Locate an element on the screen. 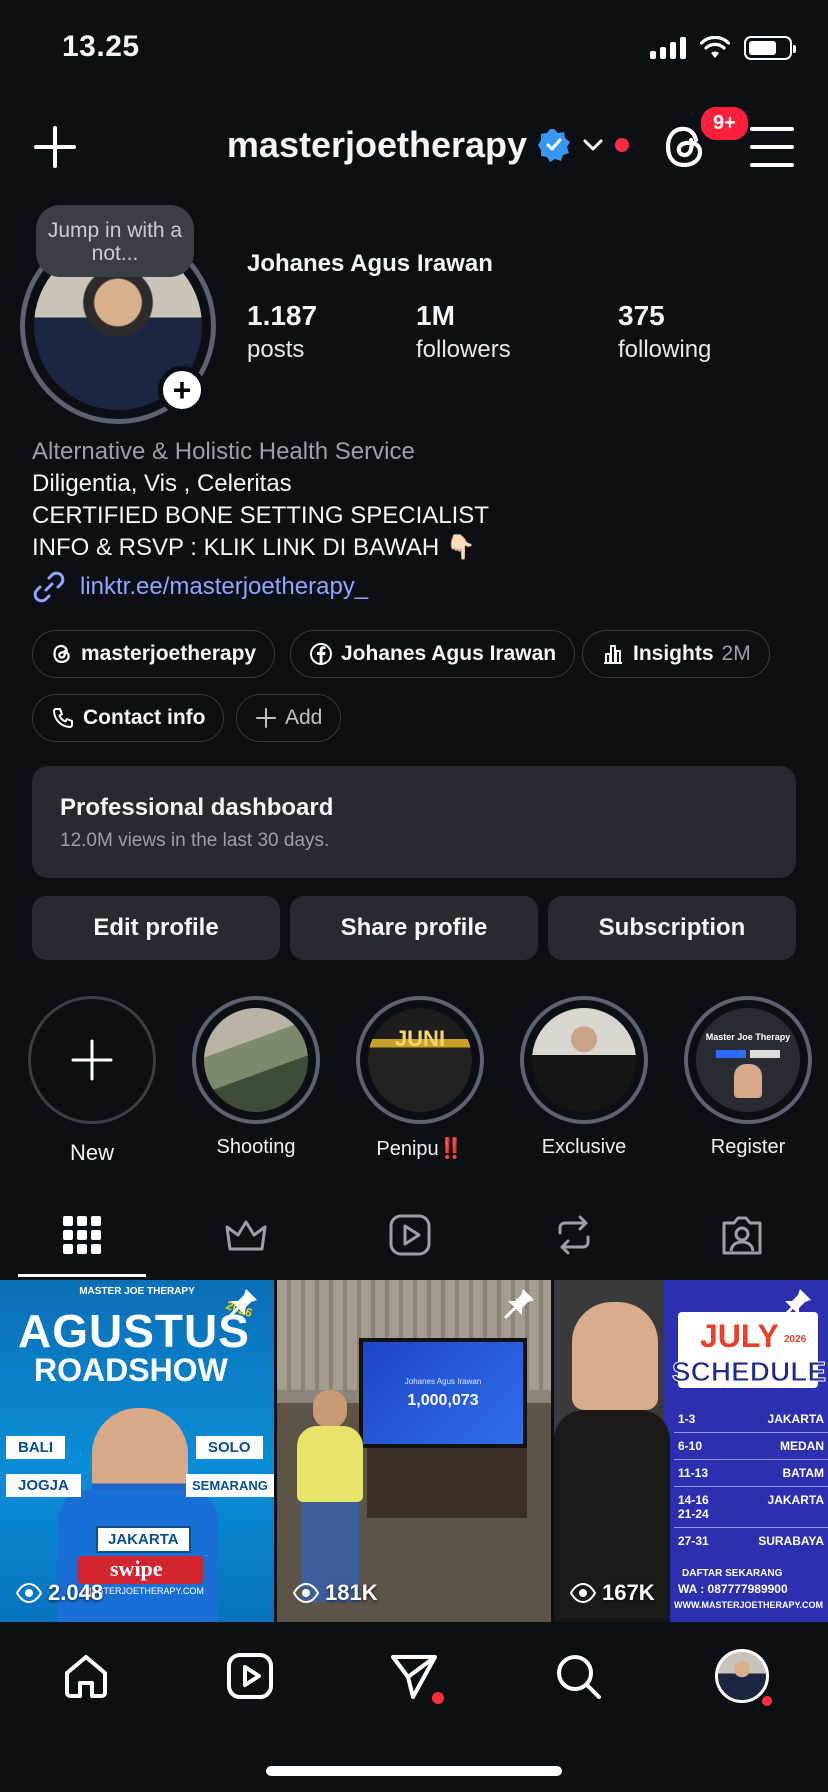 This screenshot has width=828, height=1792. nav-home is located at coordinates (86, 1676).